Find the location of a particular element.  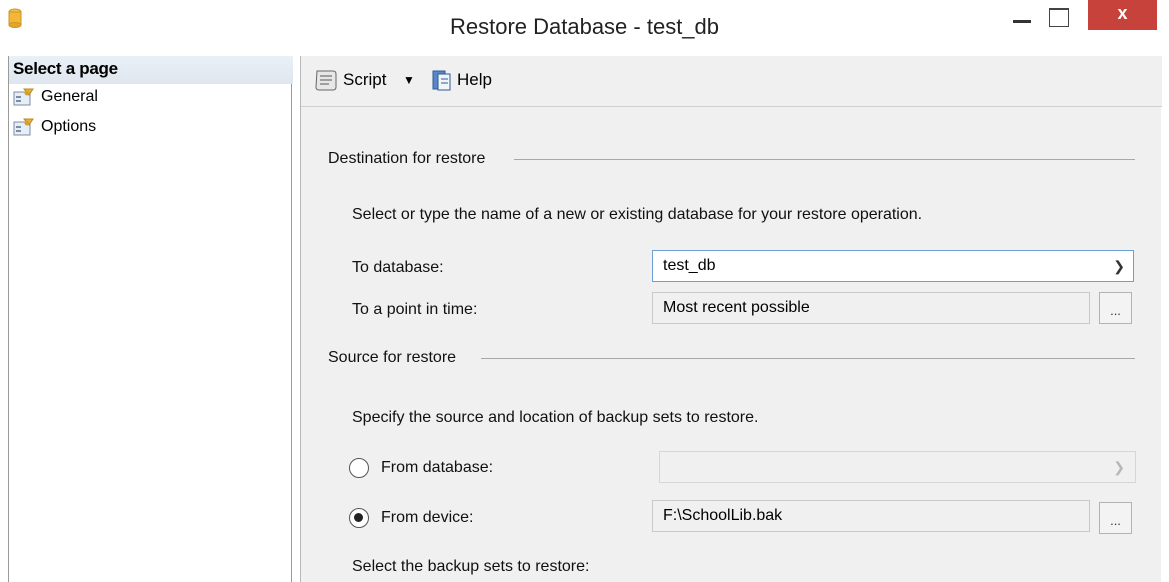

nav-item-options: Options is located at coordinates (54, 127).